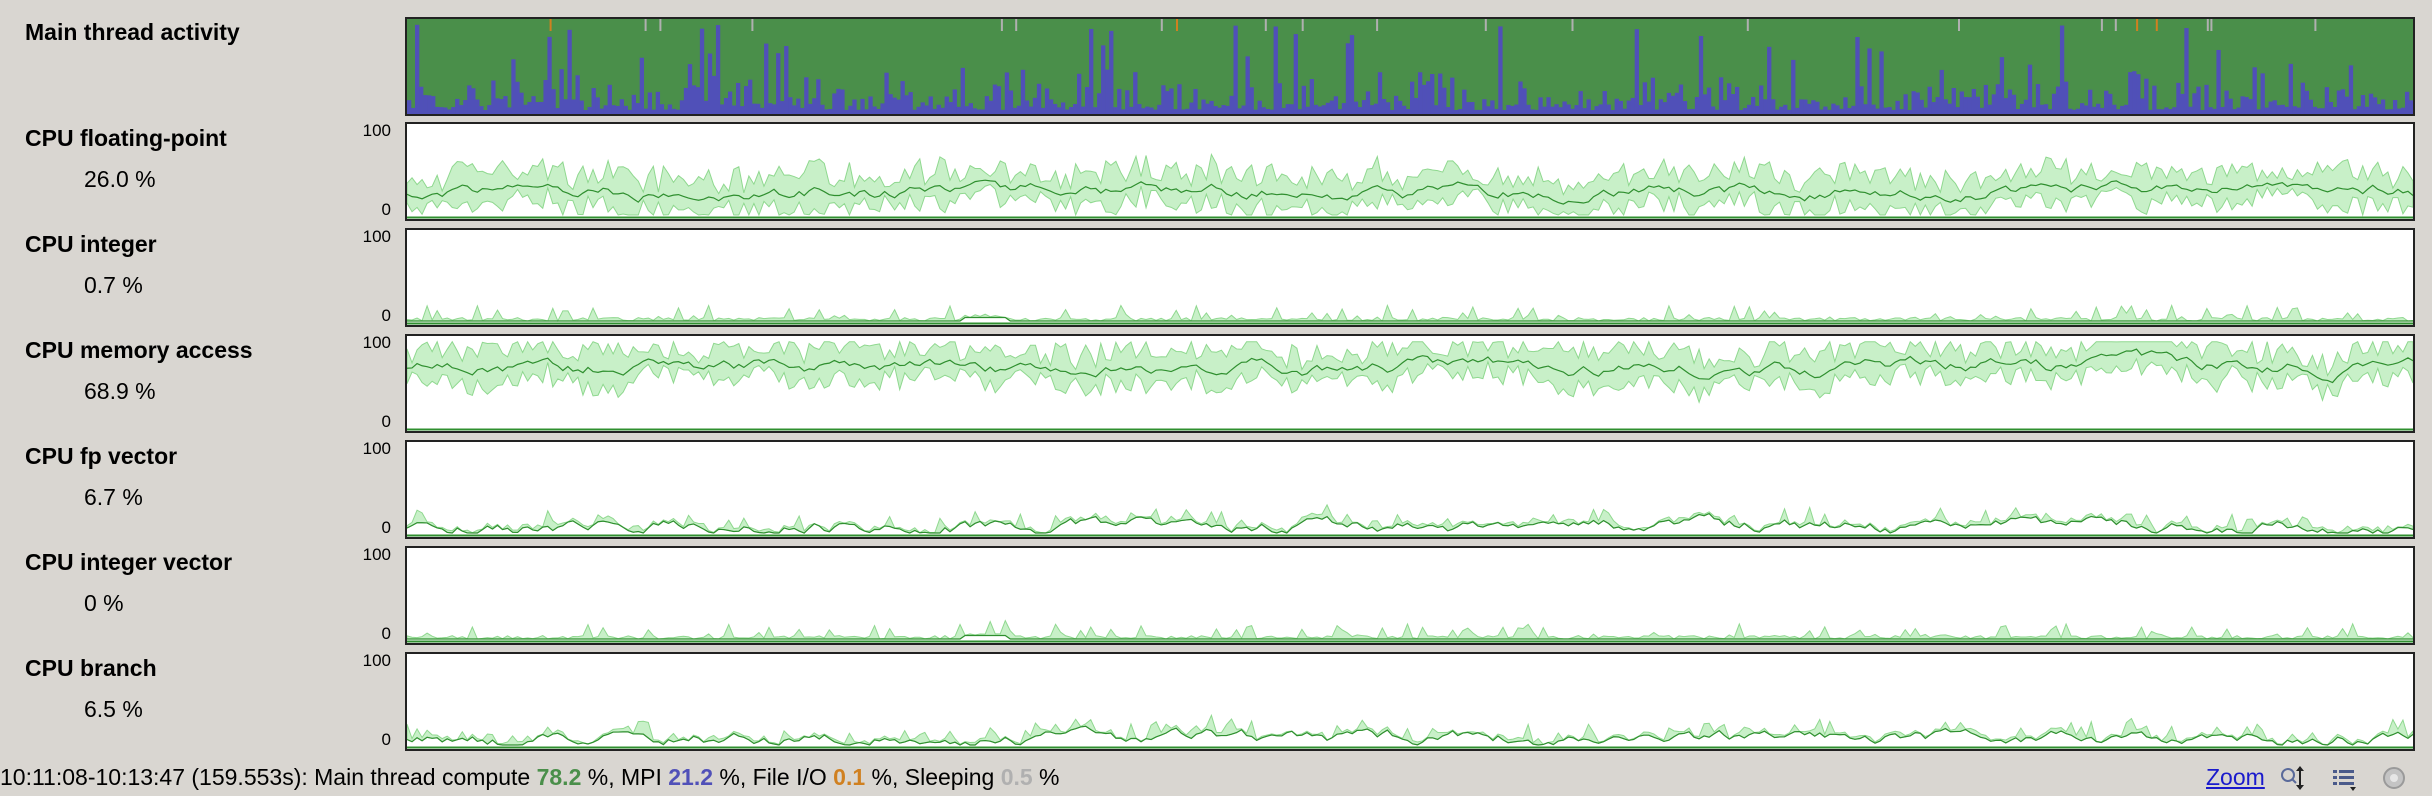  I want to click on fileio-tick, so click(1177, 25).